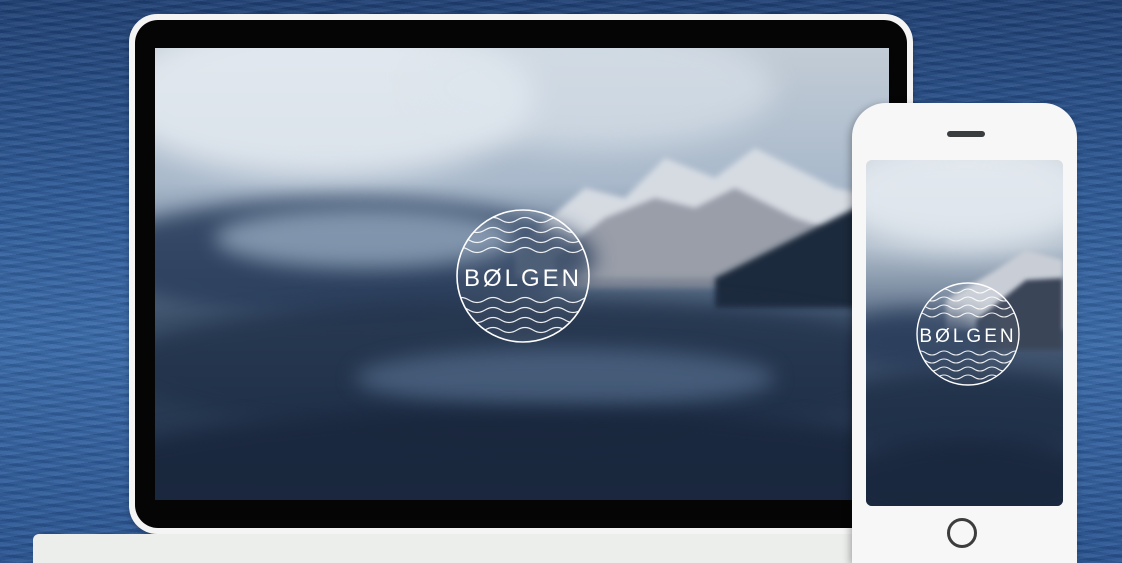 Image resolution: width=1122 pixels, height=563 pixels. Describe the element at coordinates (962, 533) in the screenshot. I see `home-button` at that location.